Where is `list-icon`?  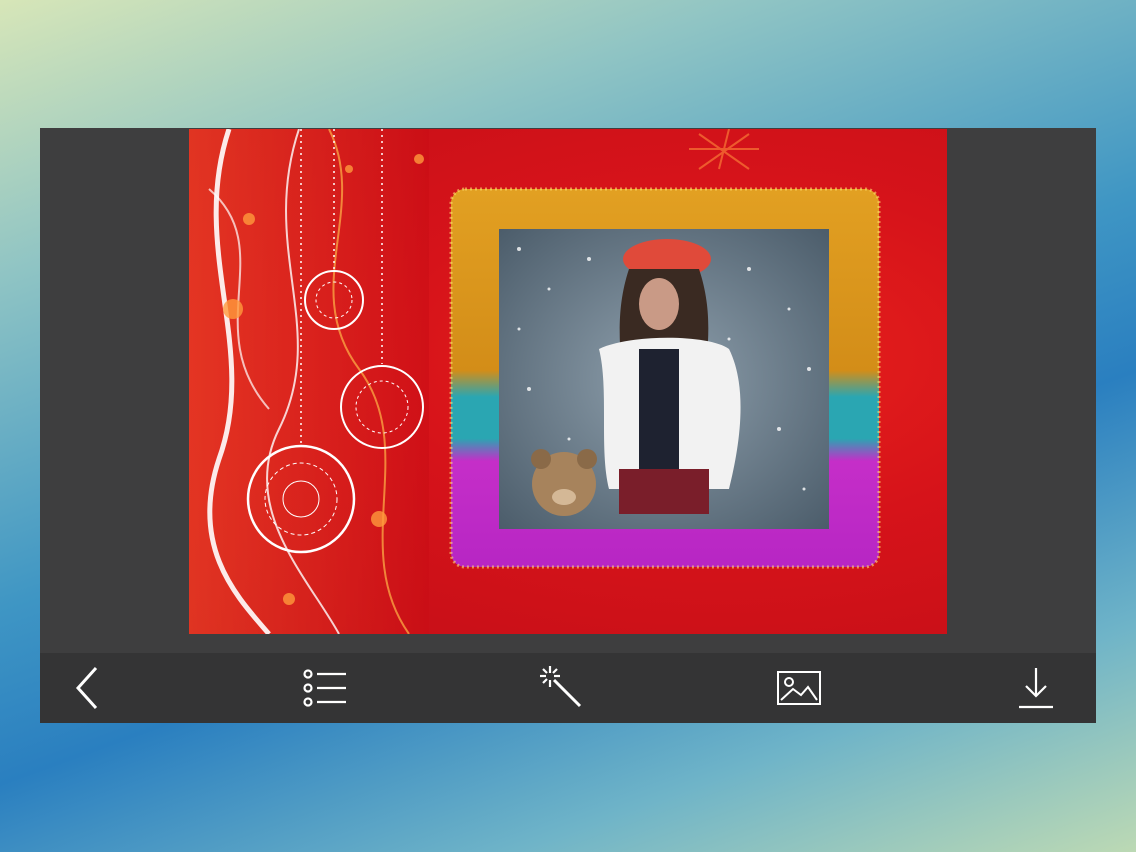
list-icon is located at coordinates (324, 688).